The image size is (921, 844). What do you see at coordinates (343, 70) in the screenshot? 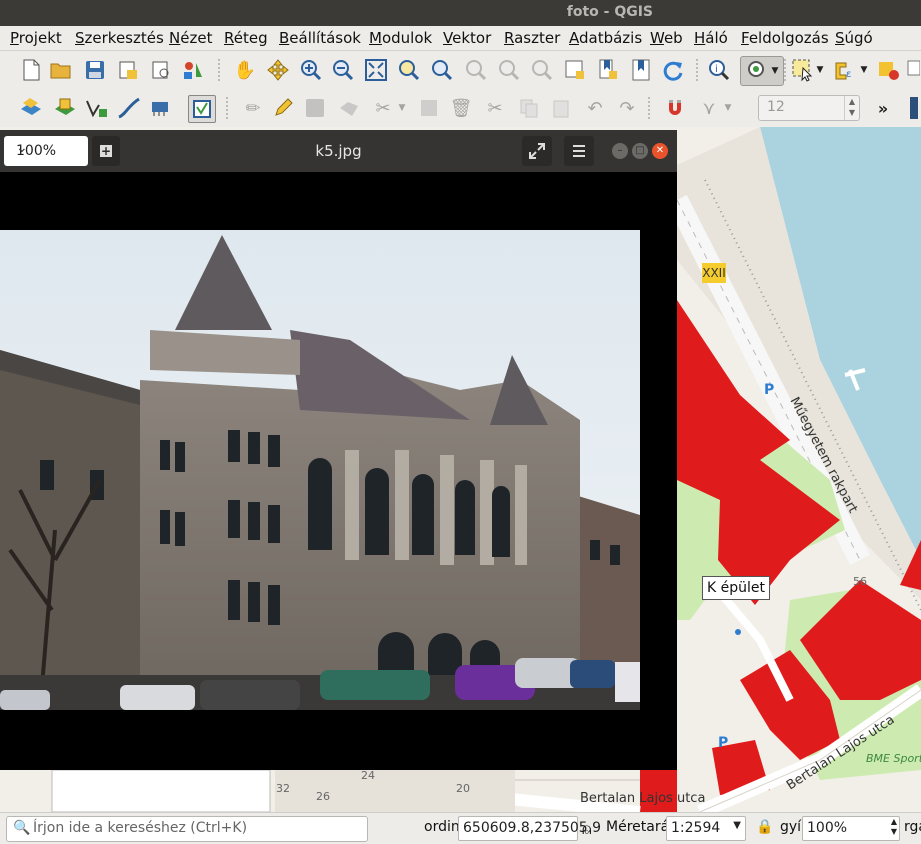
I see `zoom-out-icon` at bounding box center [343, 70].